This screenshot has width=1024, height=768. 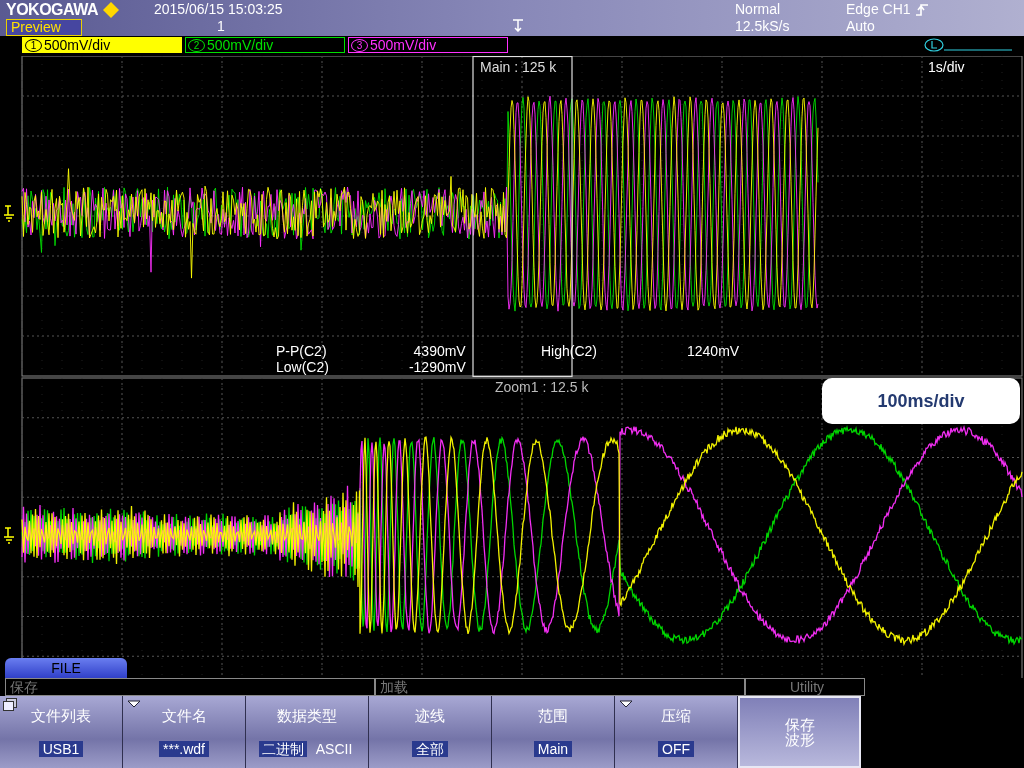 I want to click on timebase-label: 1s/div, so click(x=946, y=67).